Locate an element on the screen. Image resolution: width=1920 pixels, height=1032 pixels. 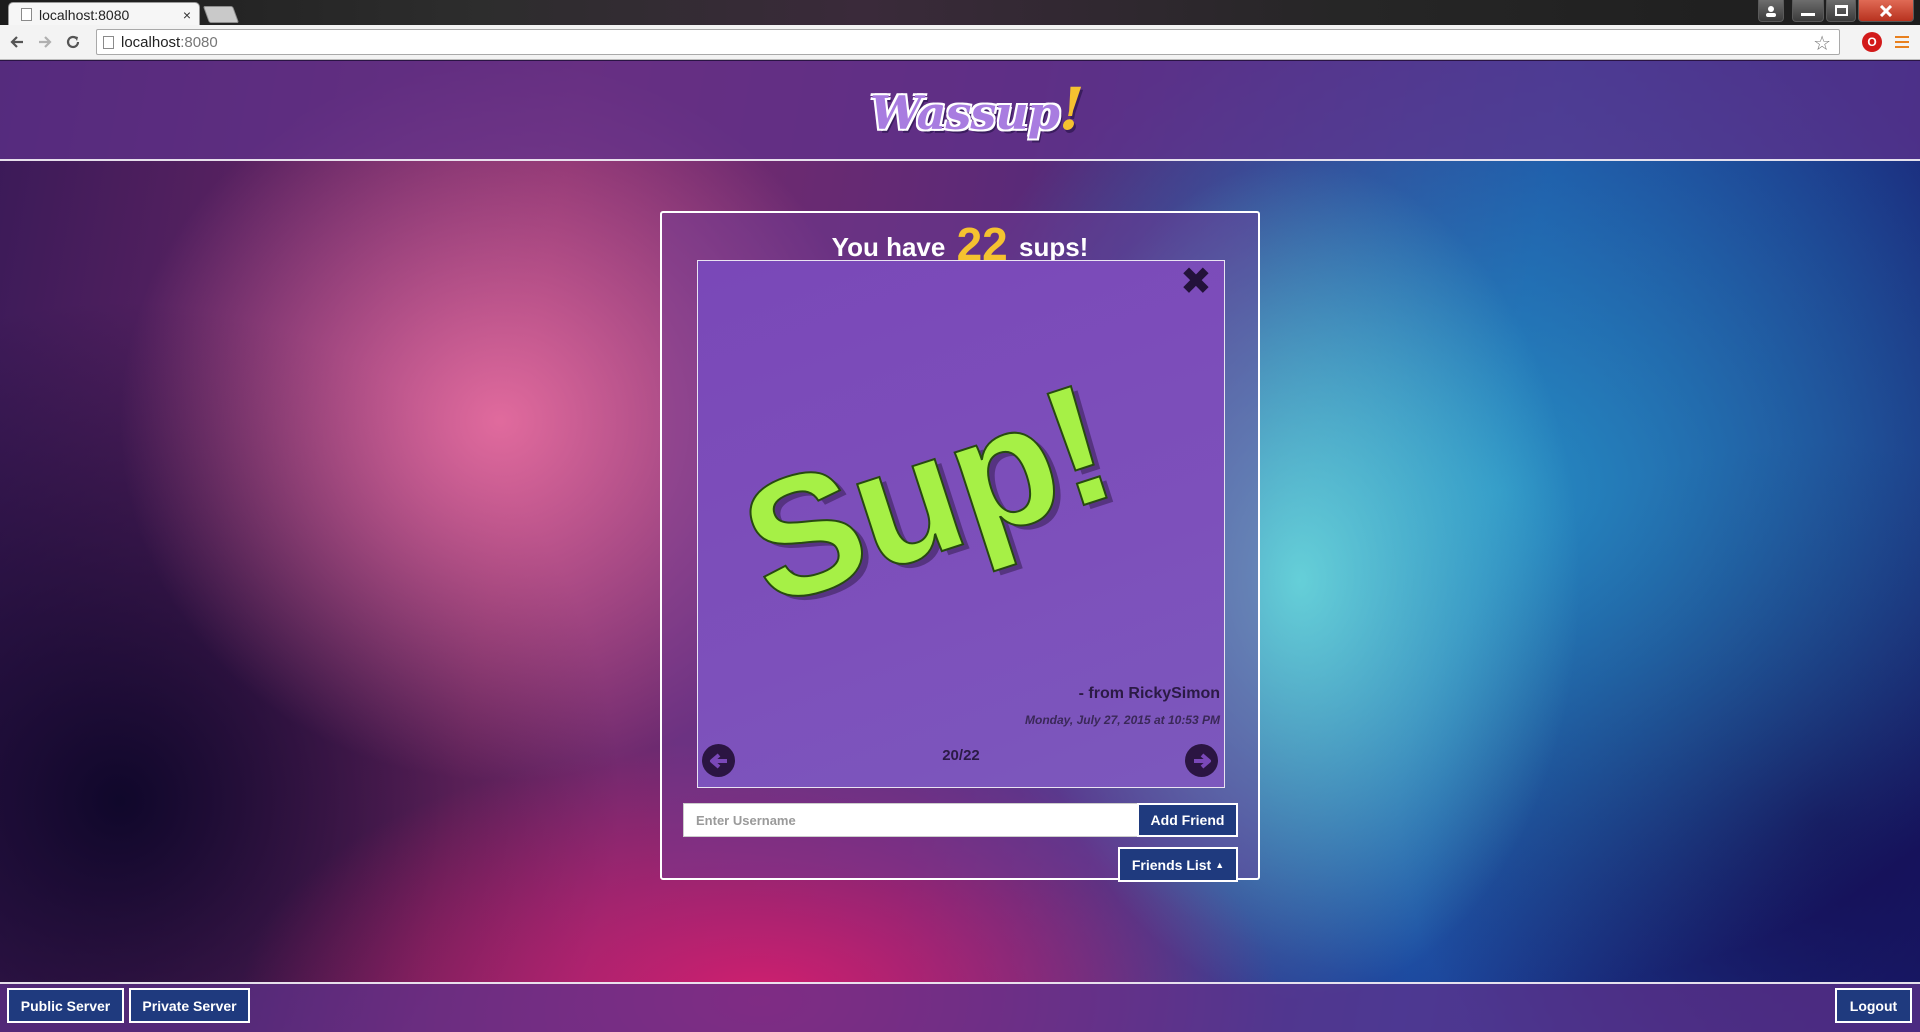
username-input is located at coordinates (910, 820).